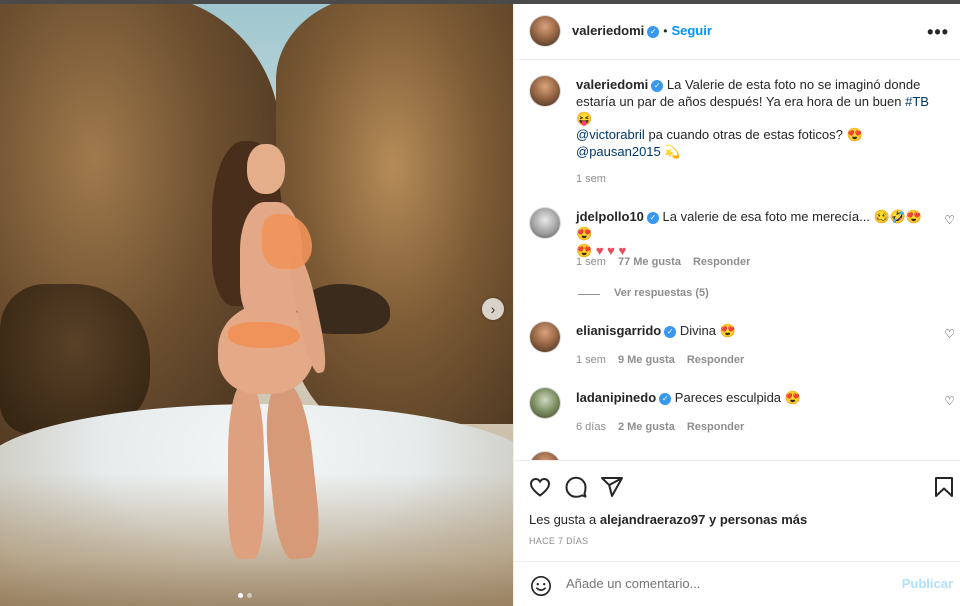 The height and width of the screenshot is (606, 960). I want to click on caption-username: valeriedomi, so click(612, 84).